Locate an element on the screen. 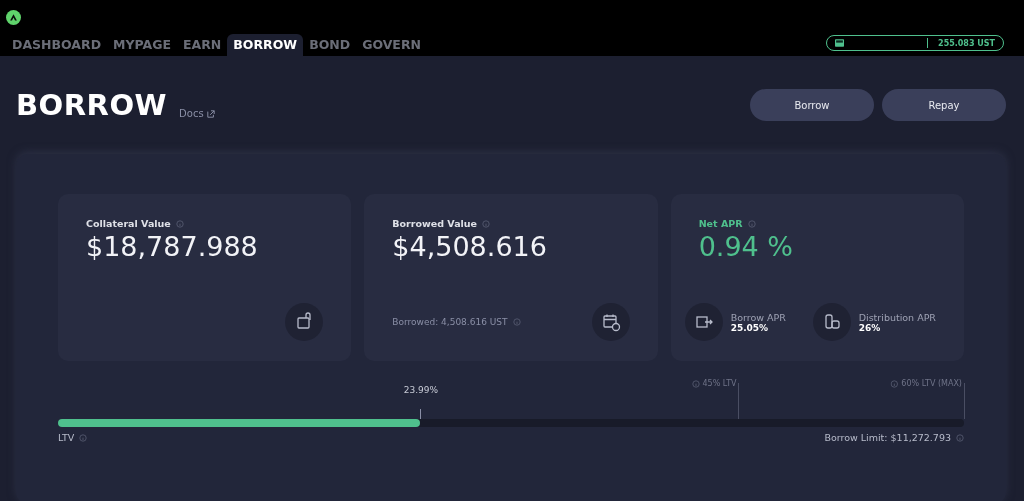  card-label: Collateral Value is located at coordinates (128, 223).